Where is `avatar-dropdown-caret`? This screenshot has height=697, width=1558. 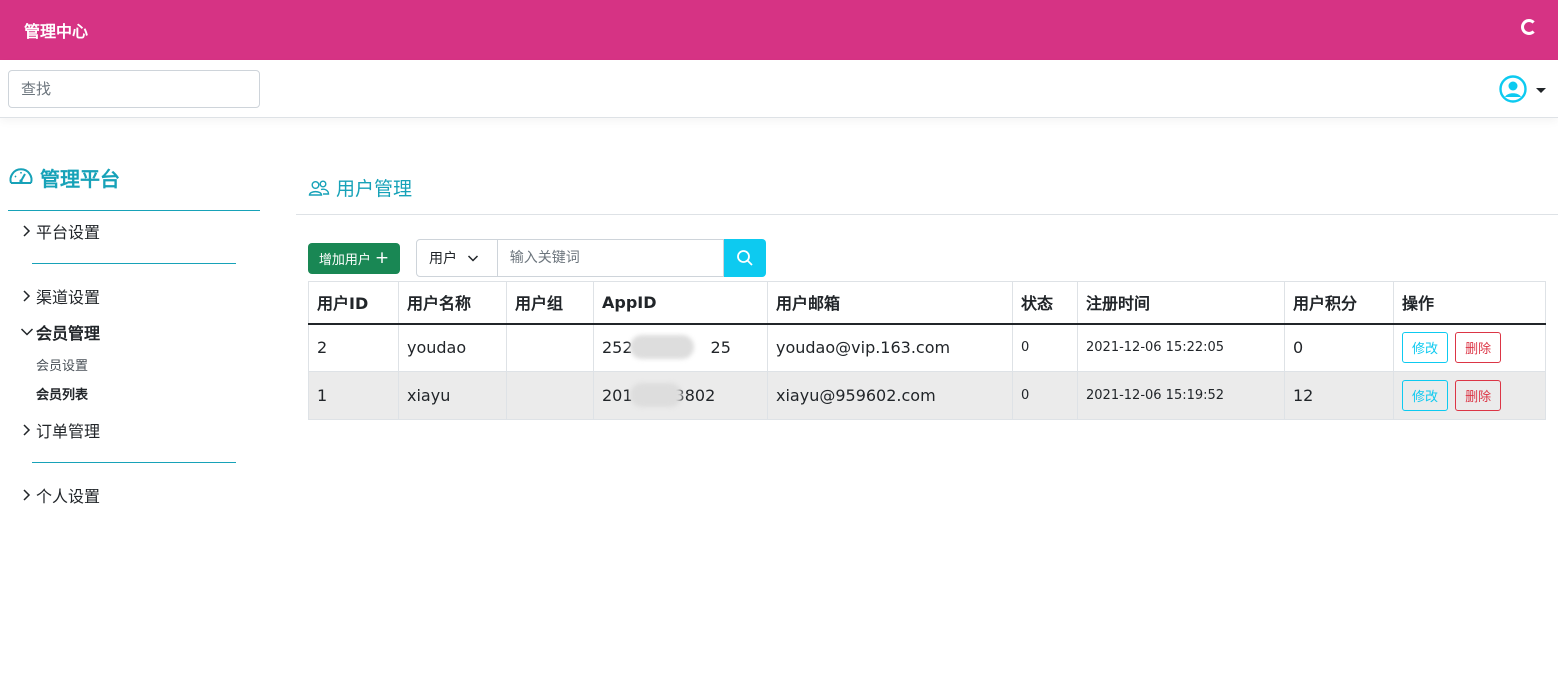
avatar-dropdown-caret is located at coordinates (1541, 90).